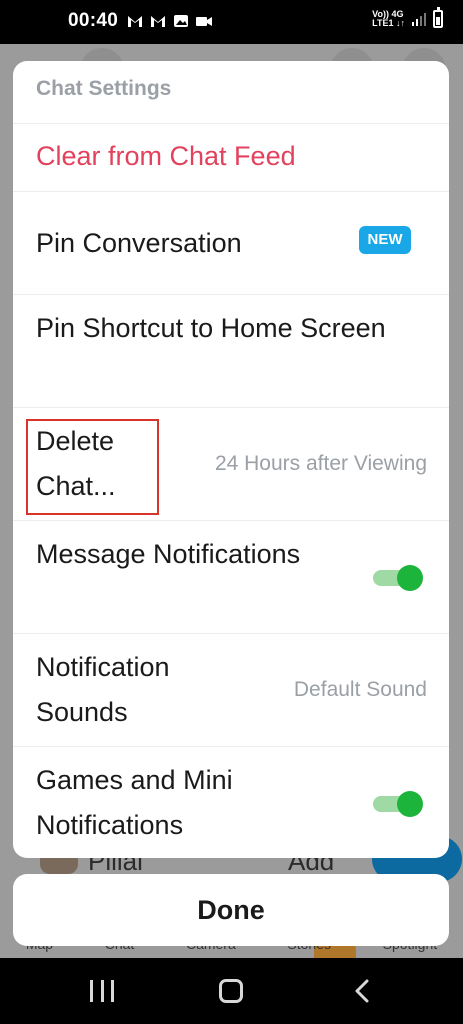 The image size is (463, 1024). Describe the element at coordinates (168, 554) in the screenshot. I see `message-notifications-label: Message Notifications` at that location.